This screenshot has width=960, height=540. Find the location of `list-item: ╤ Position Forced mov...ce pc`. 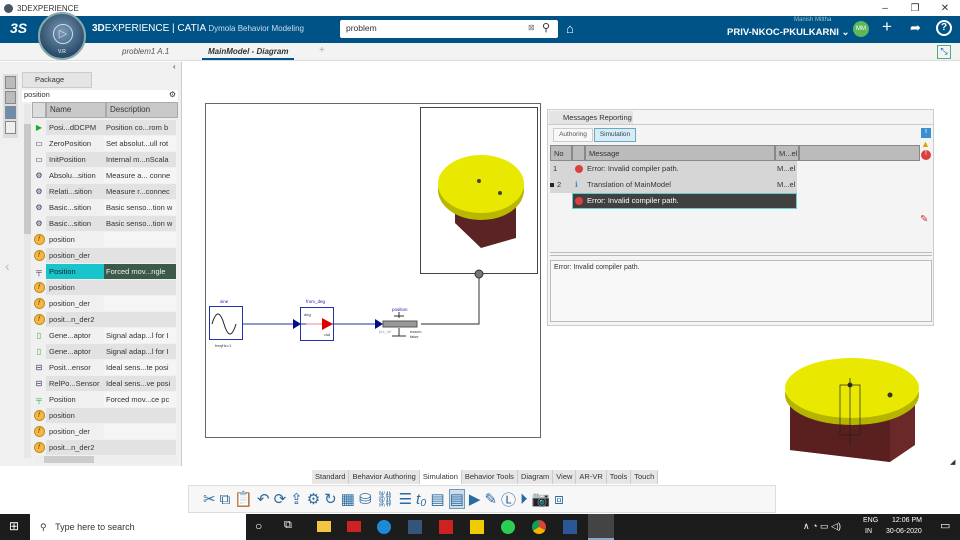

list-item: ╤ Position Forced mov...ce pc is located at coordinates (105, 399).